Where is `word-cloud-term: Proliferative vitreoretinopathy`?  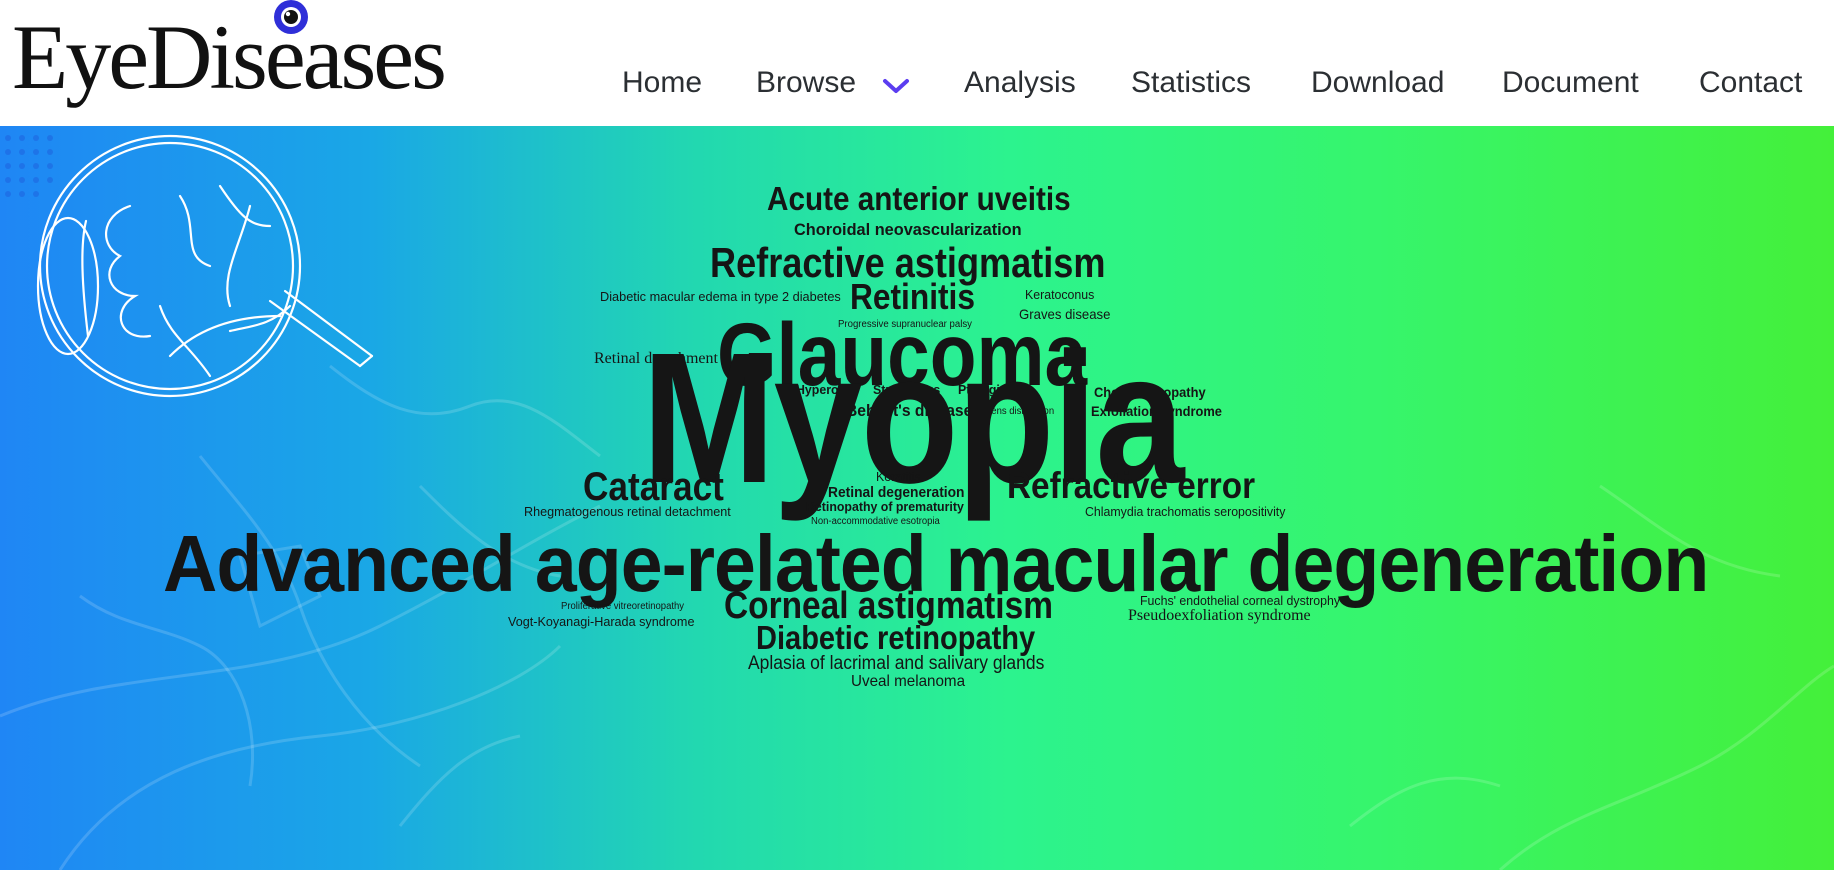
word-cloud-term: Proliferative vitreoretinopathy is located at coordinates (622, 607).